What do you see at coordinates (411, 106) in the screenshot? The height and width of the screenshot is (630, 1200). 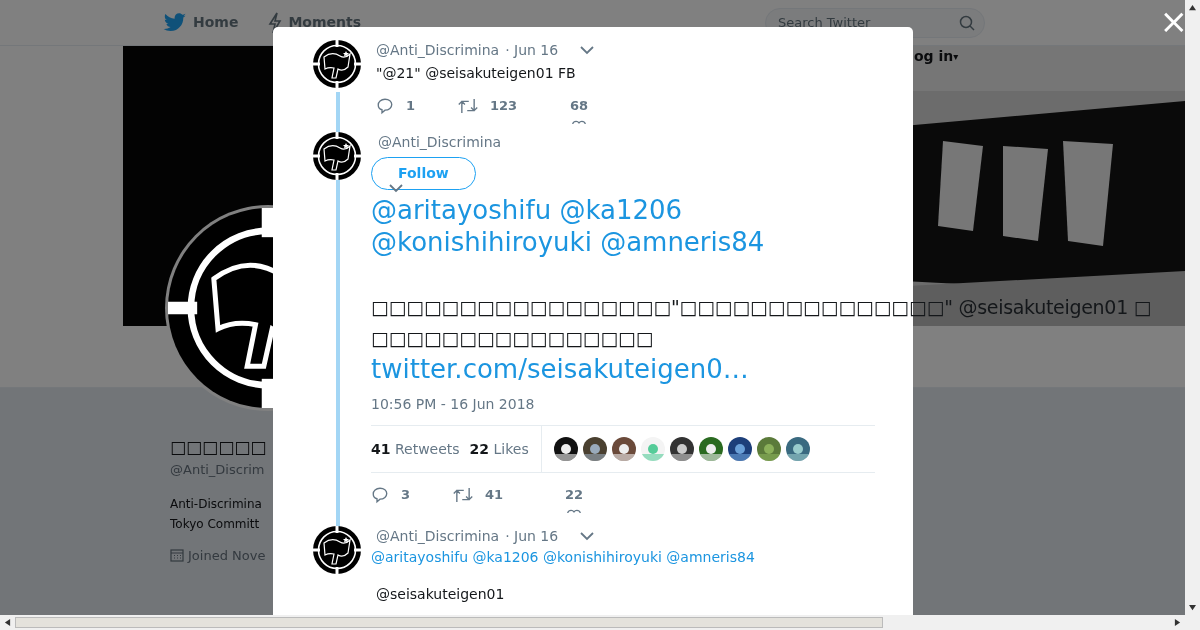 I see `reply-count: 1` at bounding box center [411, 106].